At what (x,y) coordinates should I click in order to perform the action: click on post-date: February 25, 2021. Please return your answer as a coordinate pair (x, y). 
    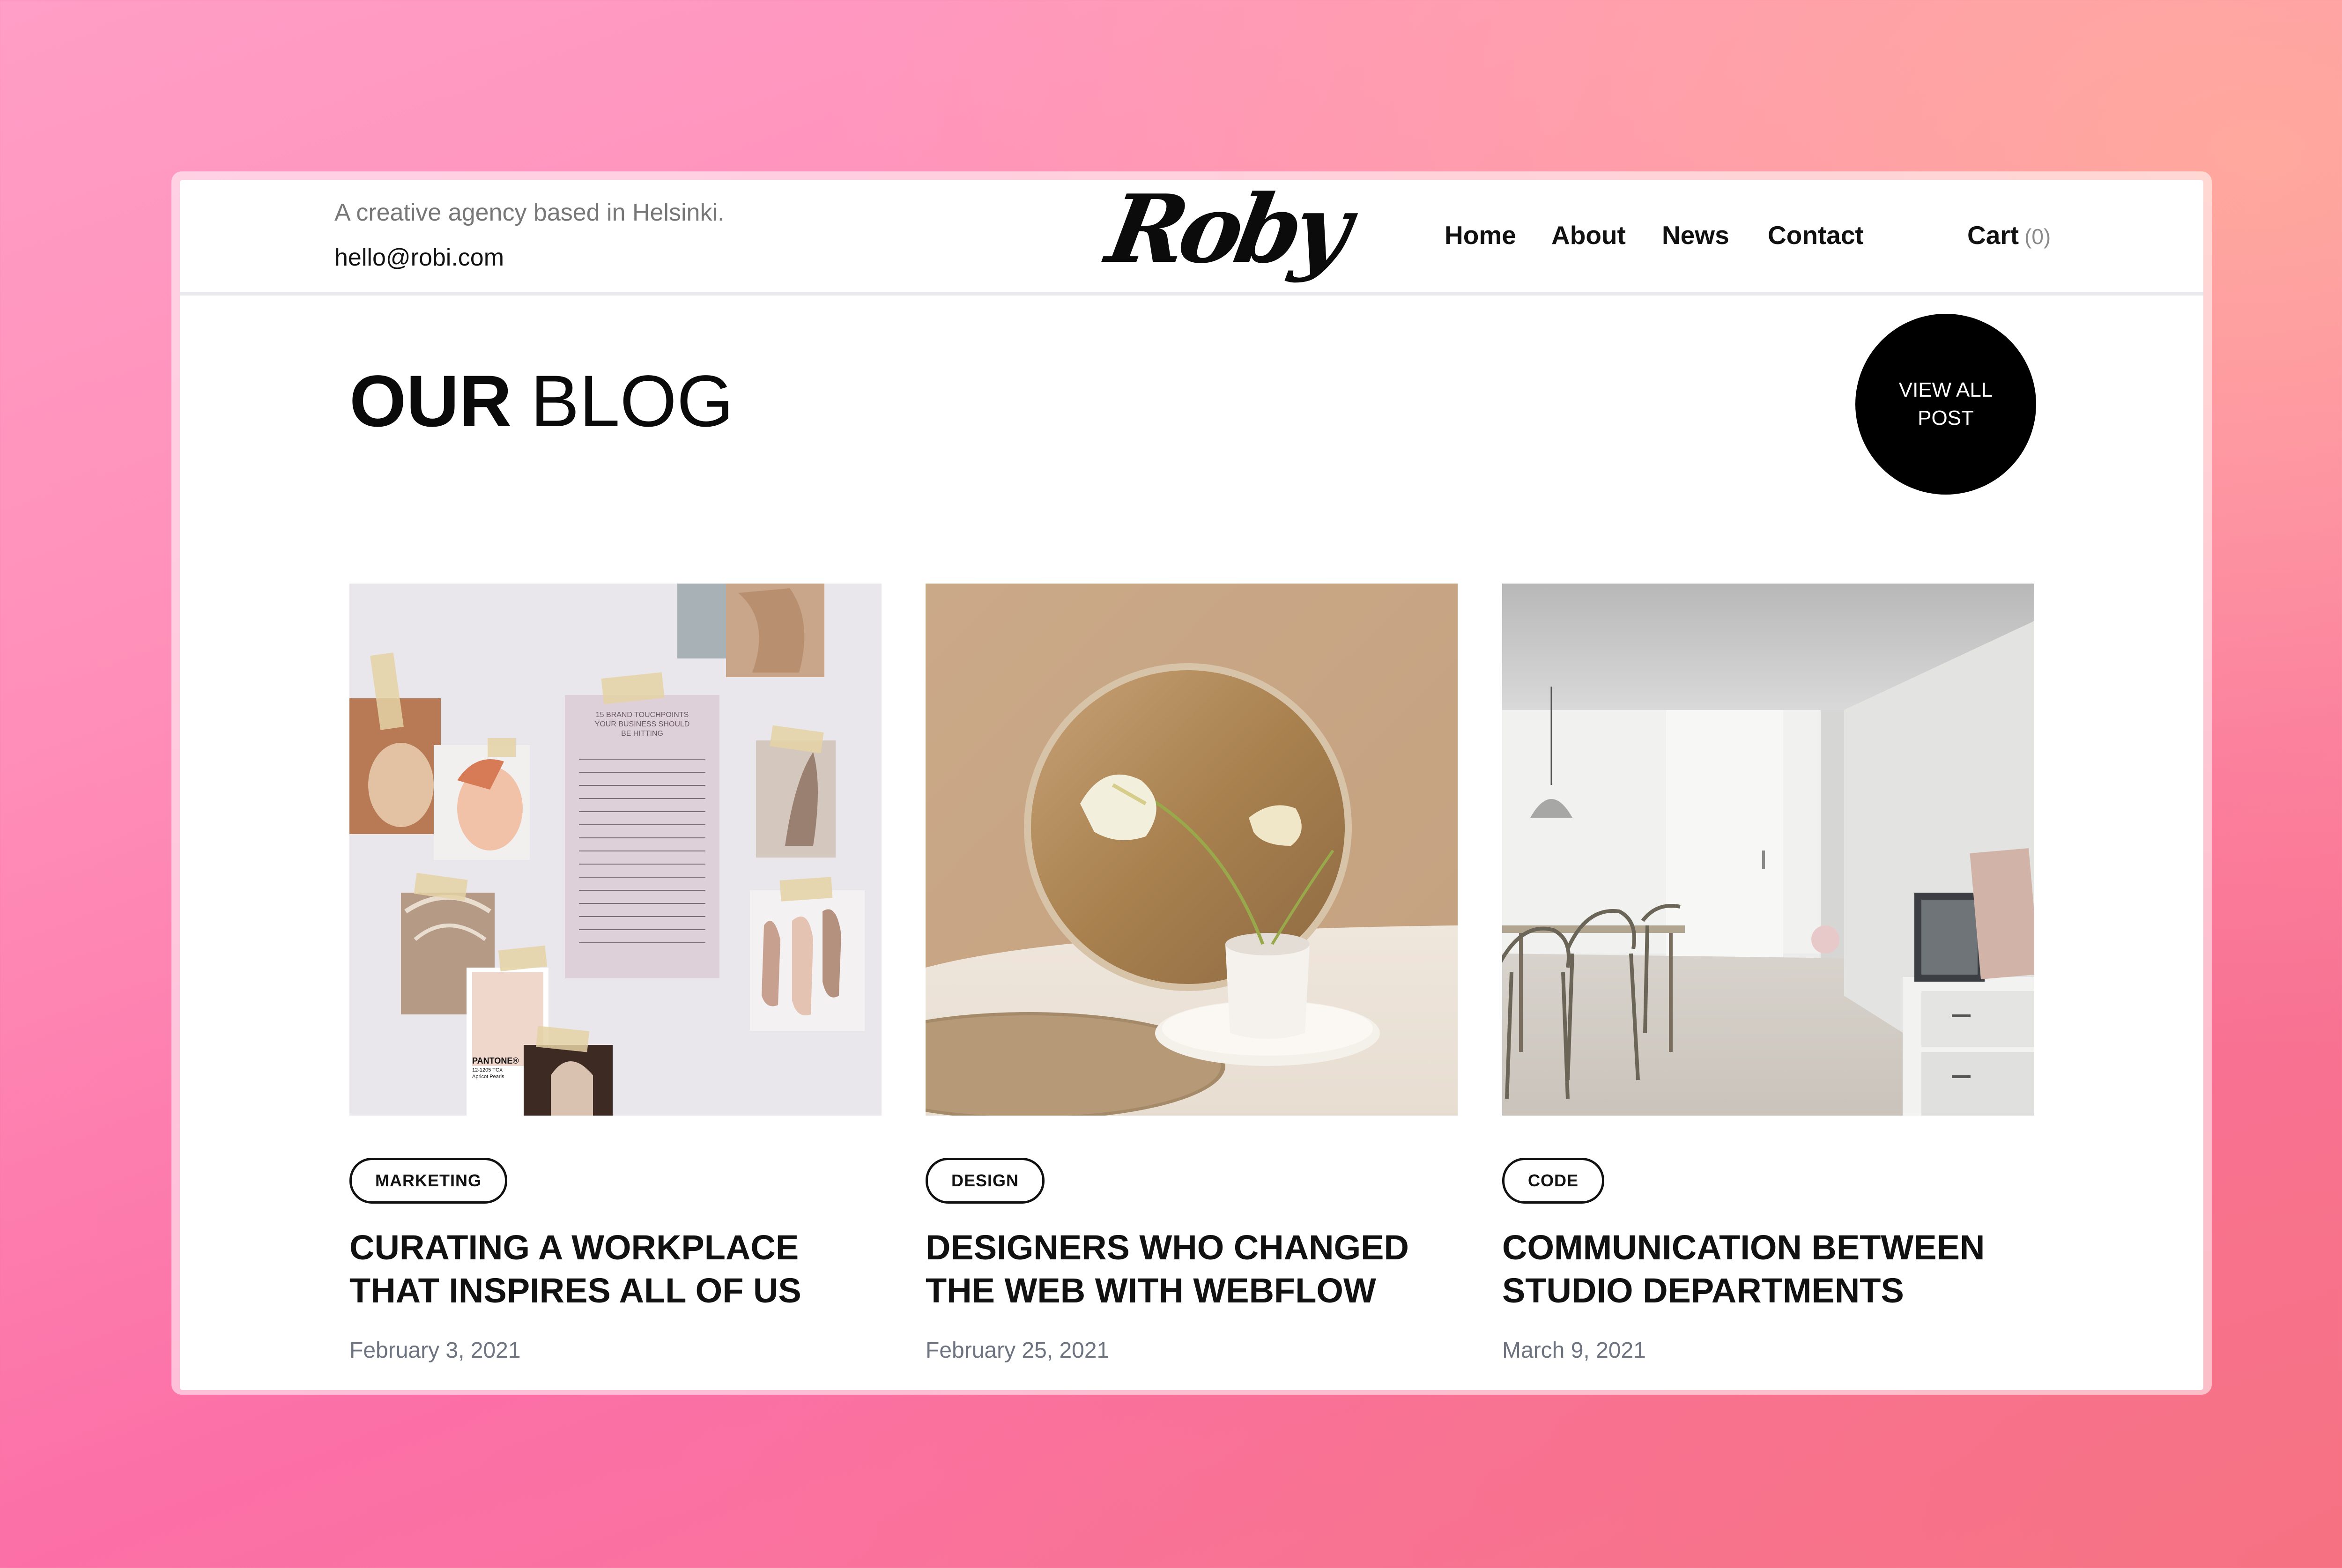
    Looking at the image, I should click on (1018, 1350).